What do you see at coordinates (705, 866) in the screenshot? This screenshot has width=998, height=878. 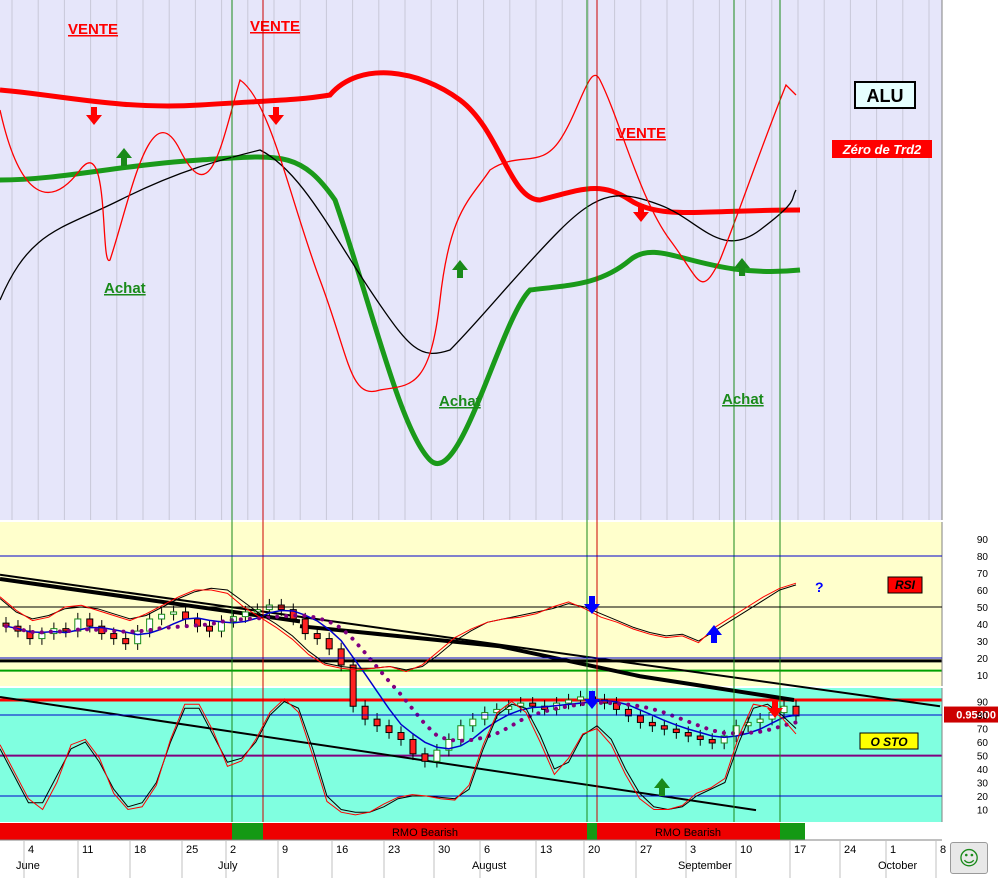 I see `x-month-label: September` at bounding box center [705, 866].